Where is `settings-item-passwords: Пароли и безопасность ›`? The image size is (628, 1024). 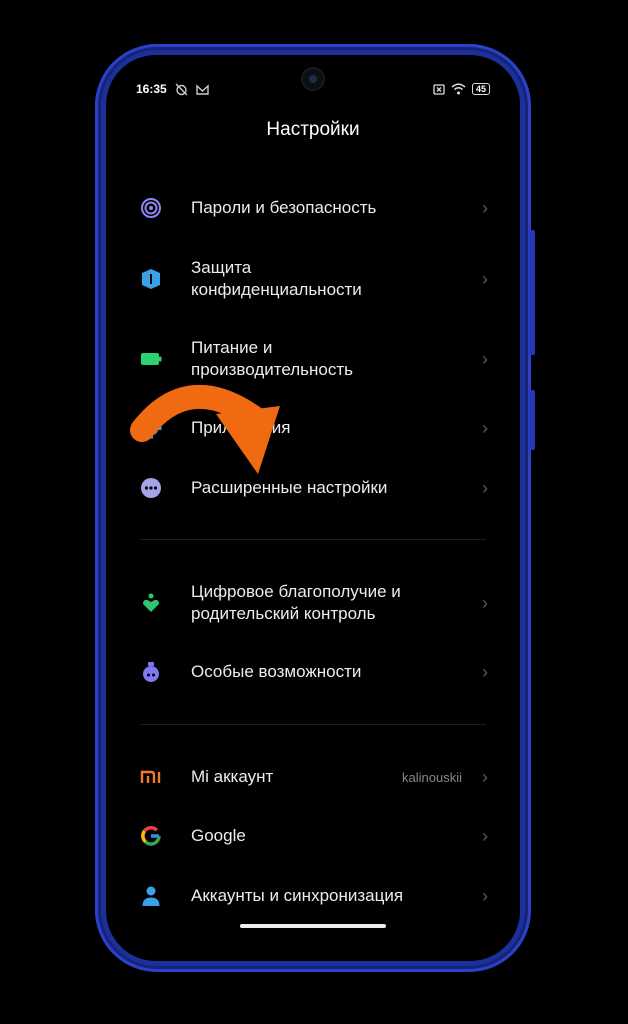
settings-item-passwords: Пароли и безопасность › is located at coordinates (313, 208).